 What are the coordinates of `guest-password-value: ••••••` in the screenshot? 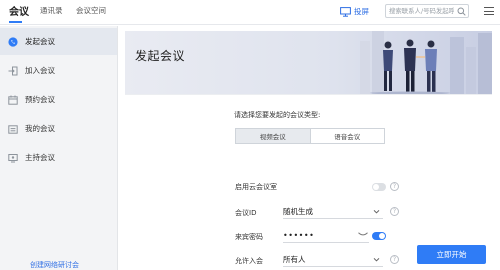 It's located at (299, 235).